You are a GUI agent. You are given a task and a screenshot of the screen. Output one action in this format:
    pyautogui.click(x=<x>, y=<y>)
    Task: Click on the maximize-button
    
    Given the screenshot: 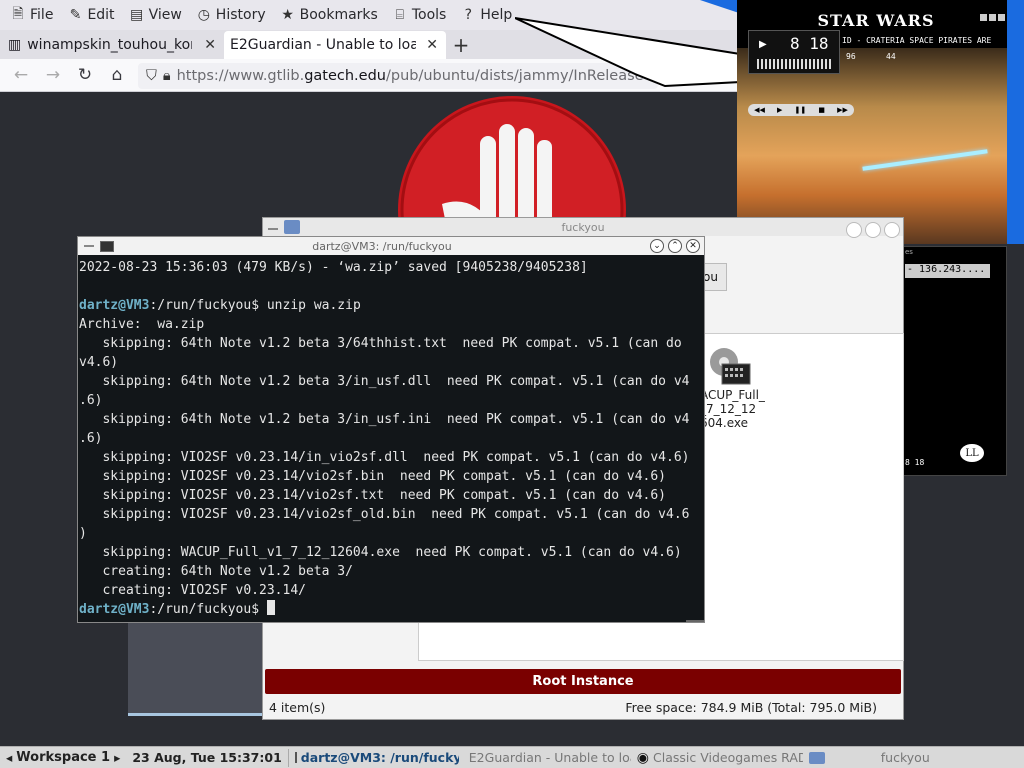 What is the action you would take?
    pyautogui.click(x=873, y=230)
    